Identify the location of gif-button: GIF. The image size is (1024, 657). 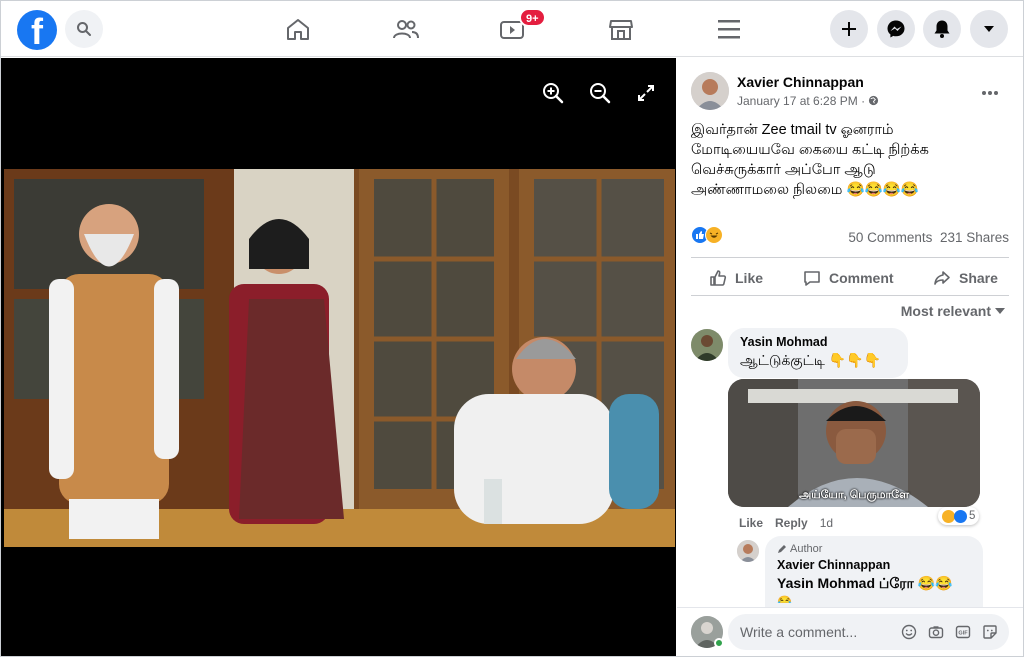
(963, 632).